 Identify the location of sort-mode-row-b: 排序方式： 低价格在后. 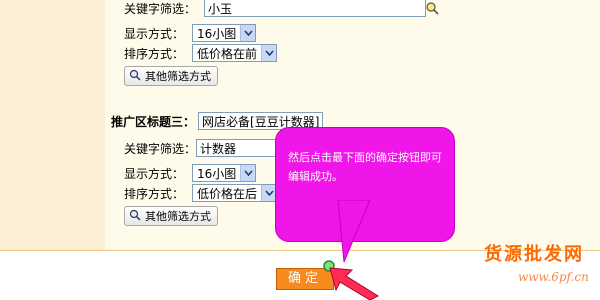
(201, 193).